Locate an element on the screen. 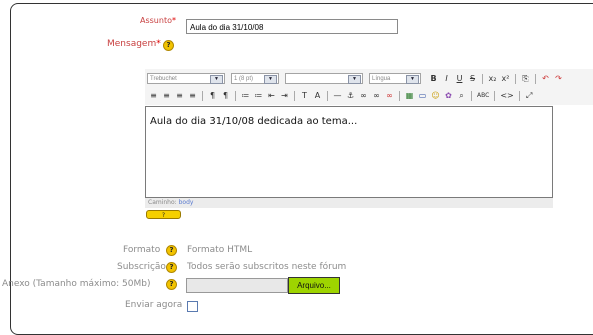 This screenshot has width=593, height=335. spellcheck-icon: ABC is located at coordinates (483, 95).